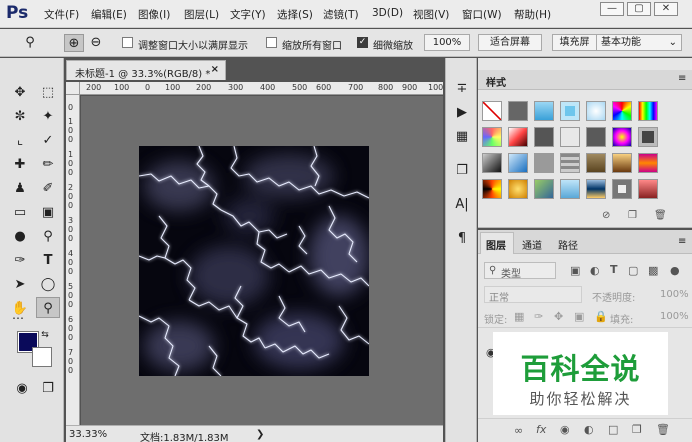 This screenshot has height=442, width=692. I want to click on filter-smart-icon: ▩, so click(653, 270).